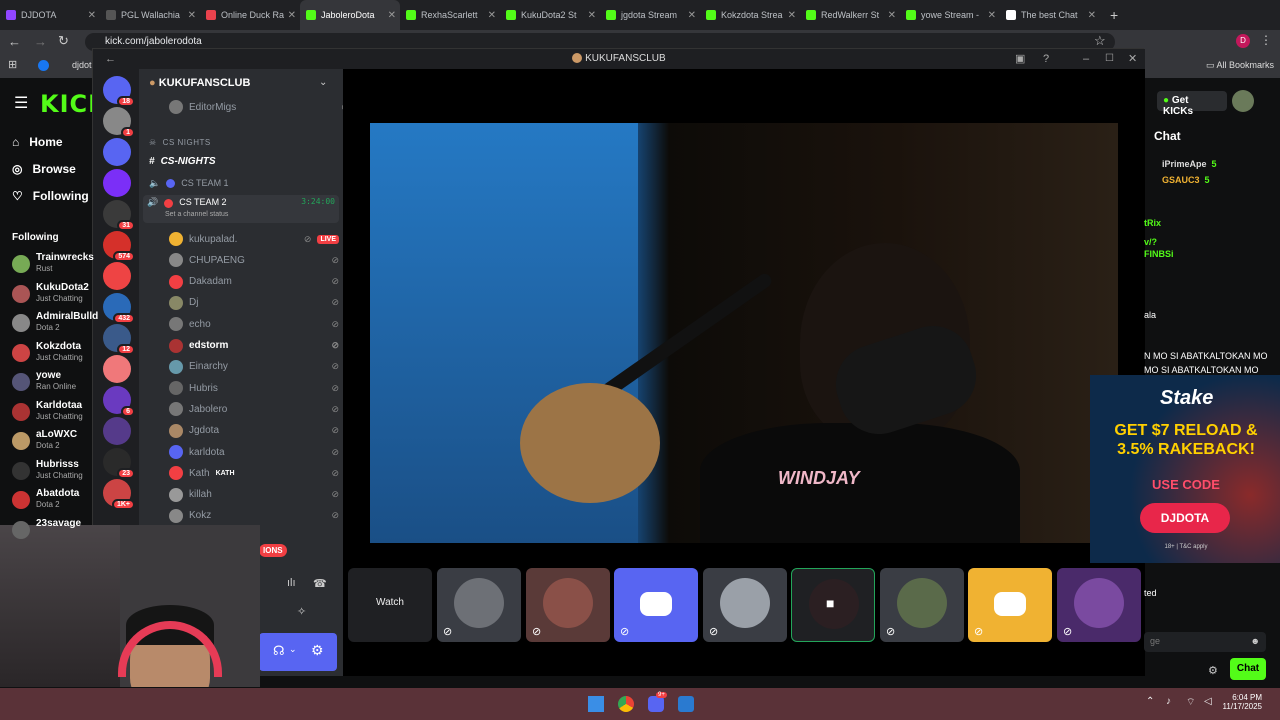 The image size is (1280, 720). I want to click on ad-code-button: DJDOTA, so click(1185, 518).